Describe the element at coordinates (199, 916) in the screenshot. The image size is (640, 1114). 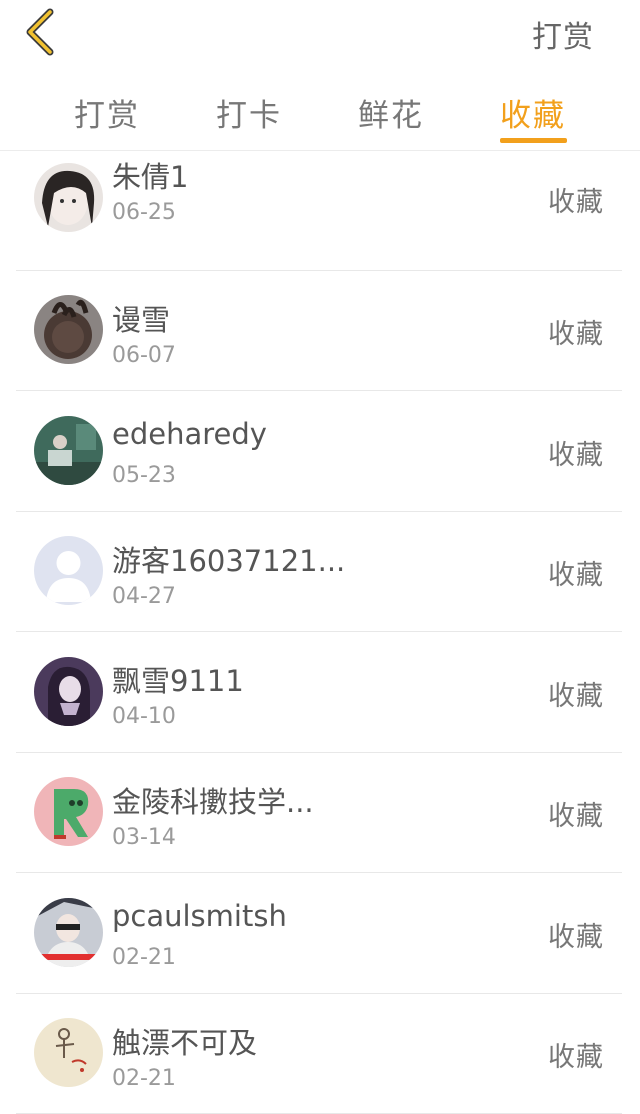
I see `user-name: pcaulsmitsh` at that location.